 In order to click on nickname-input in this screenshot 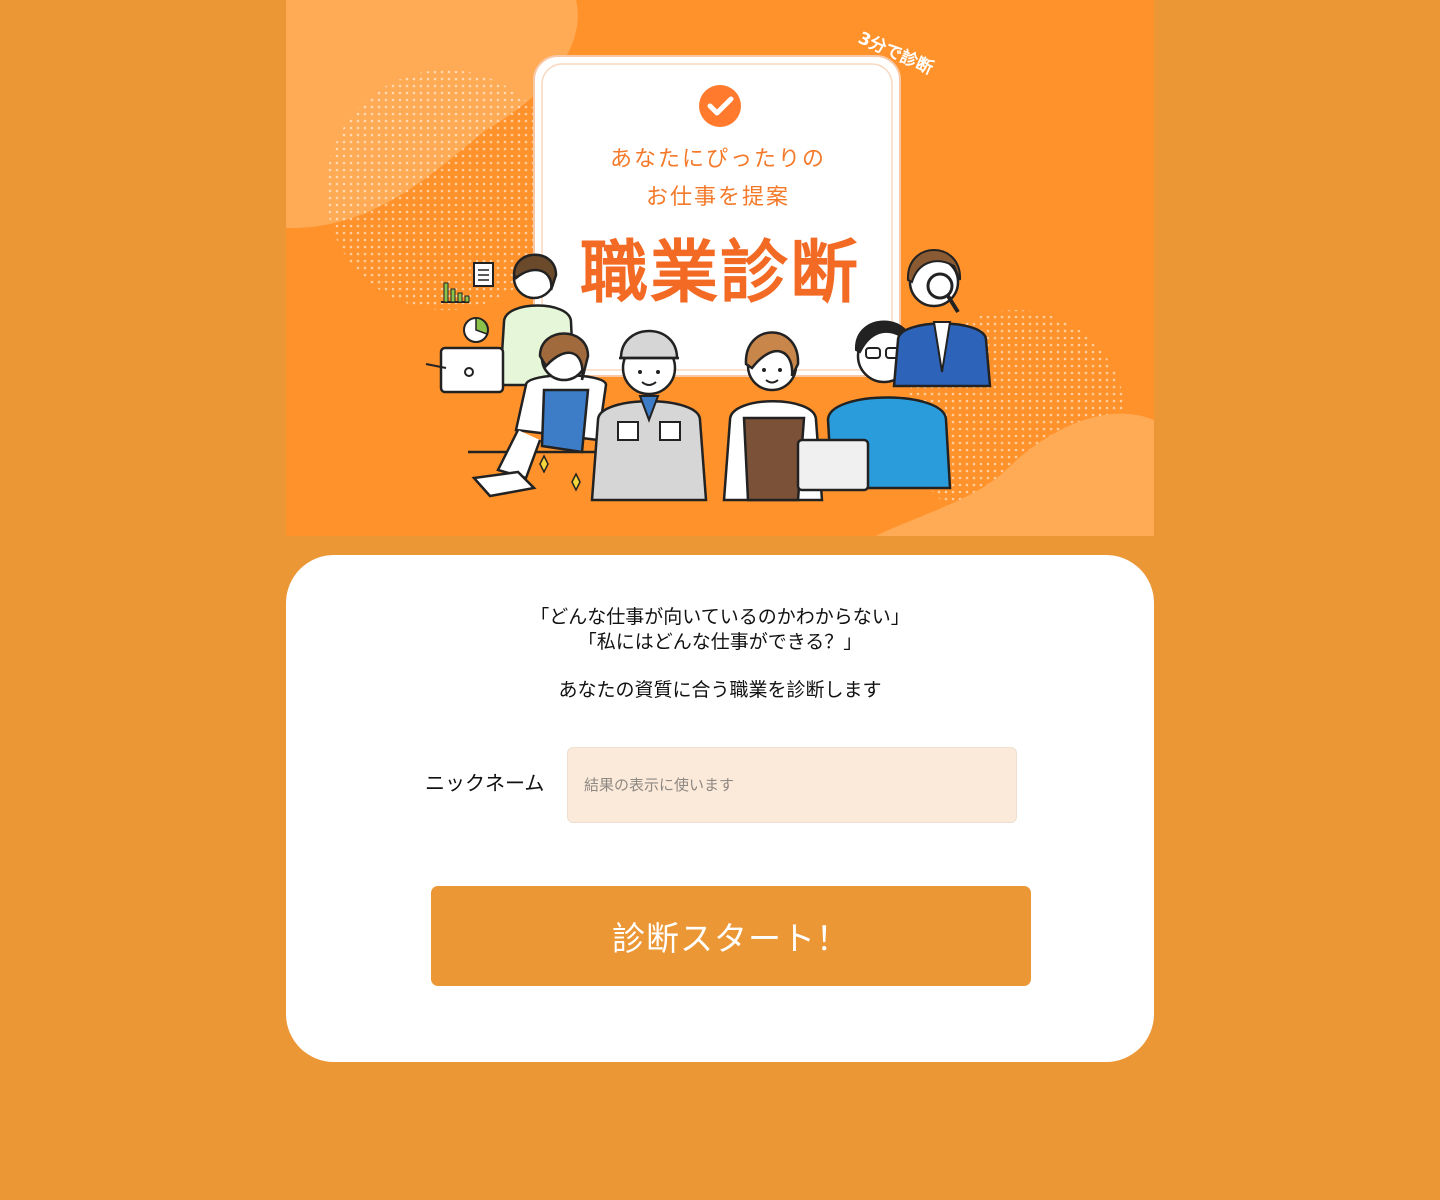, I will do `click(792, 785)`.